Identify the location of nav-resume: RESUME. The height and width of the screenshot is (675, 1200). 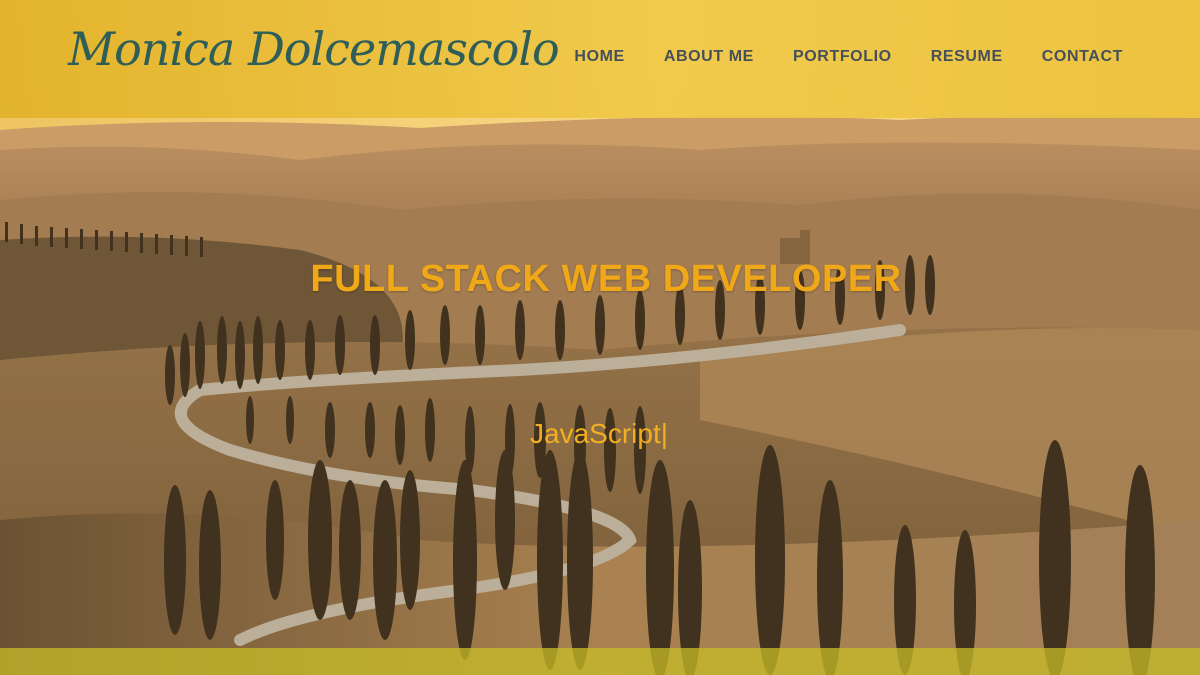
(967, 57).